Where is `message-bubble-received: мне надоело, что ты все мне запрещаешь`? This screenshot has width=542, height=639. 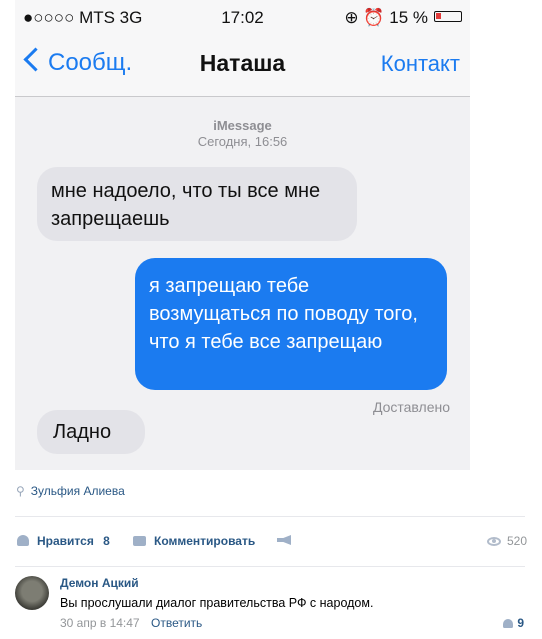 message-bubble-received: мне надоело, что ты все мне запрещаешь is located at coordinates (197, 204).